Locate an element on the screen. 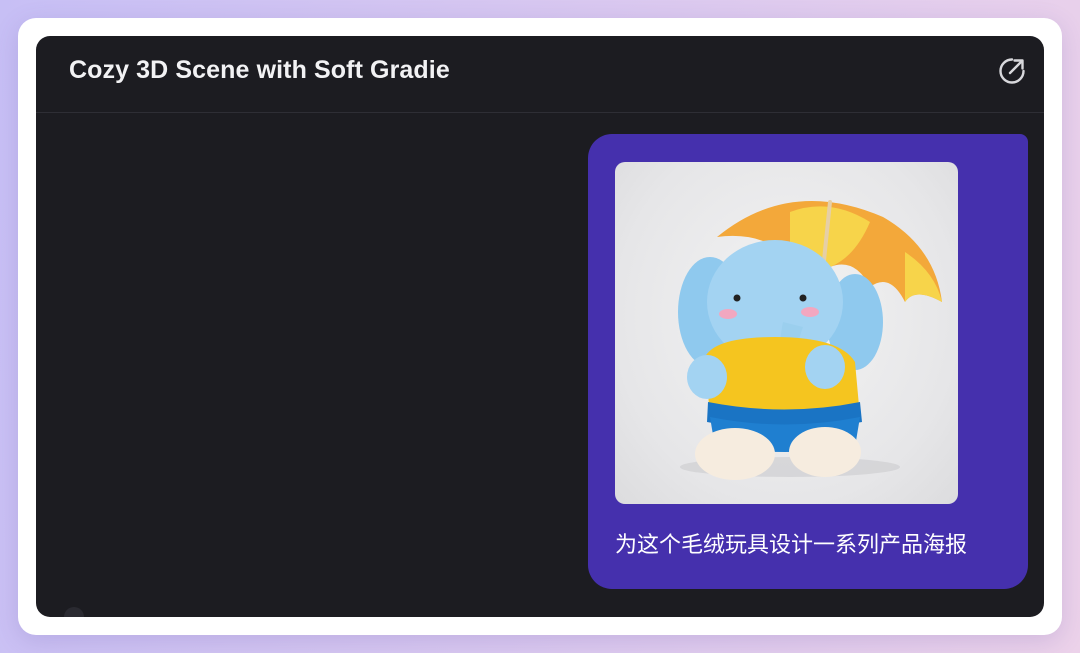 The height and width of the screenshot is (653, 1080). scroll-indicator is located at coordinates (74, 612).